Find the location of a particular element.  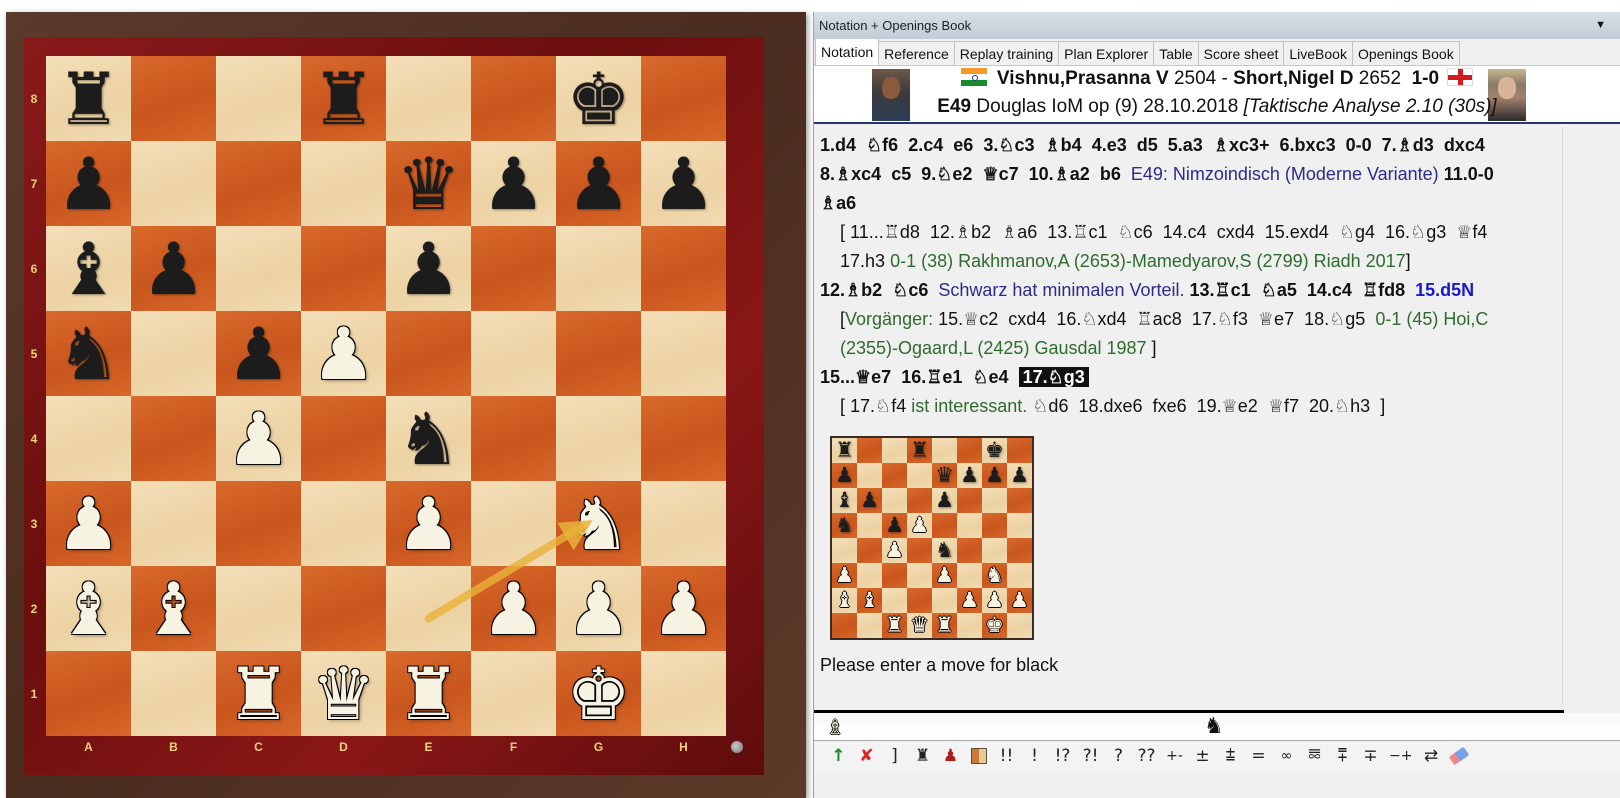

square-f7: ♟ is located at coordinates (513, 183).